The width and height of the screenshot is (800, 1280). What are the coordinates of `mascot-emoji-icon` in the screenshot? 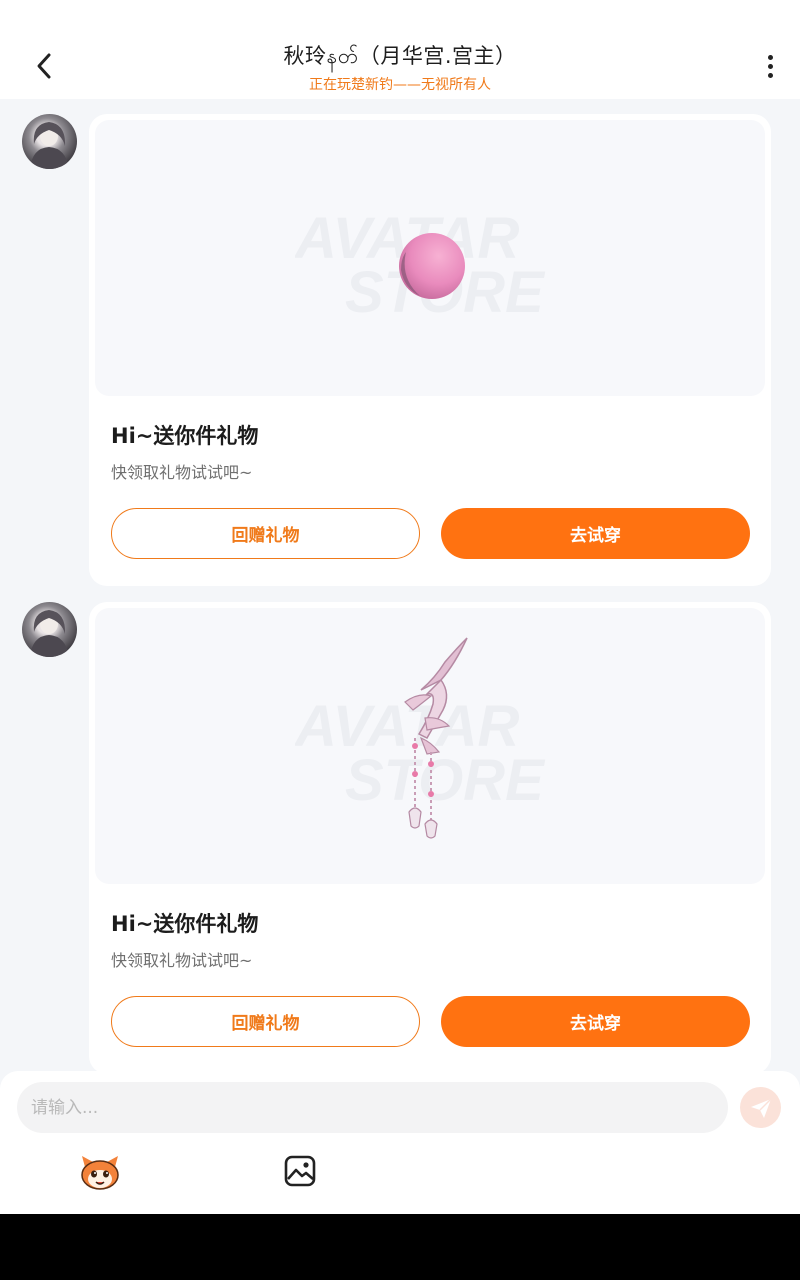 It's located at (100, 1173).